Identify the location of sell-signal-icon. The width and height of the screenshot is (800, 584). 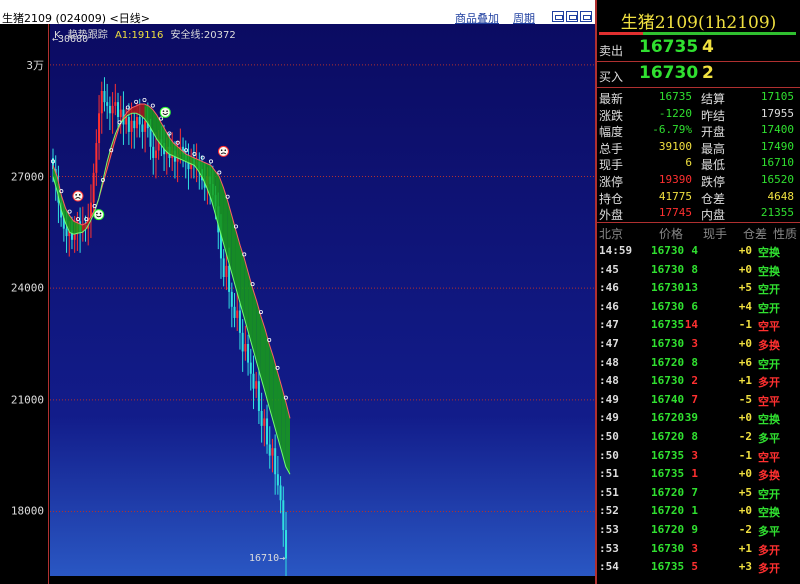
(78, 196).